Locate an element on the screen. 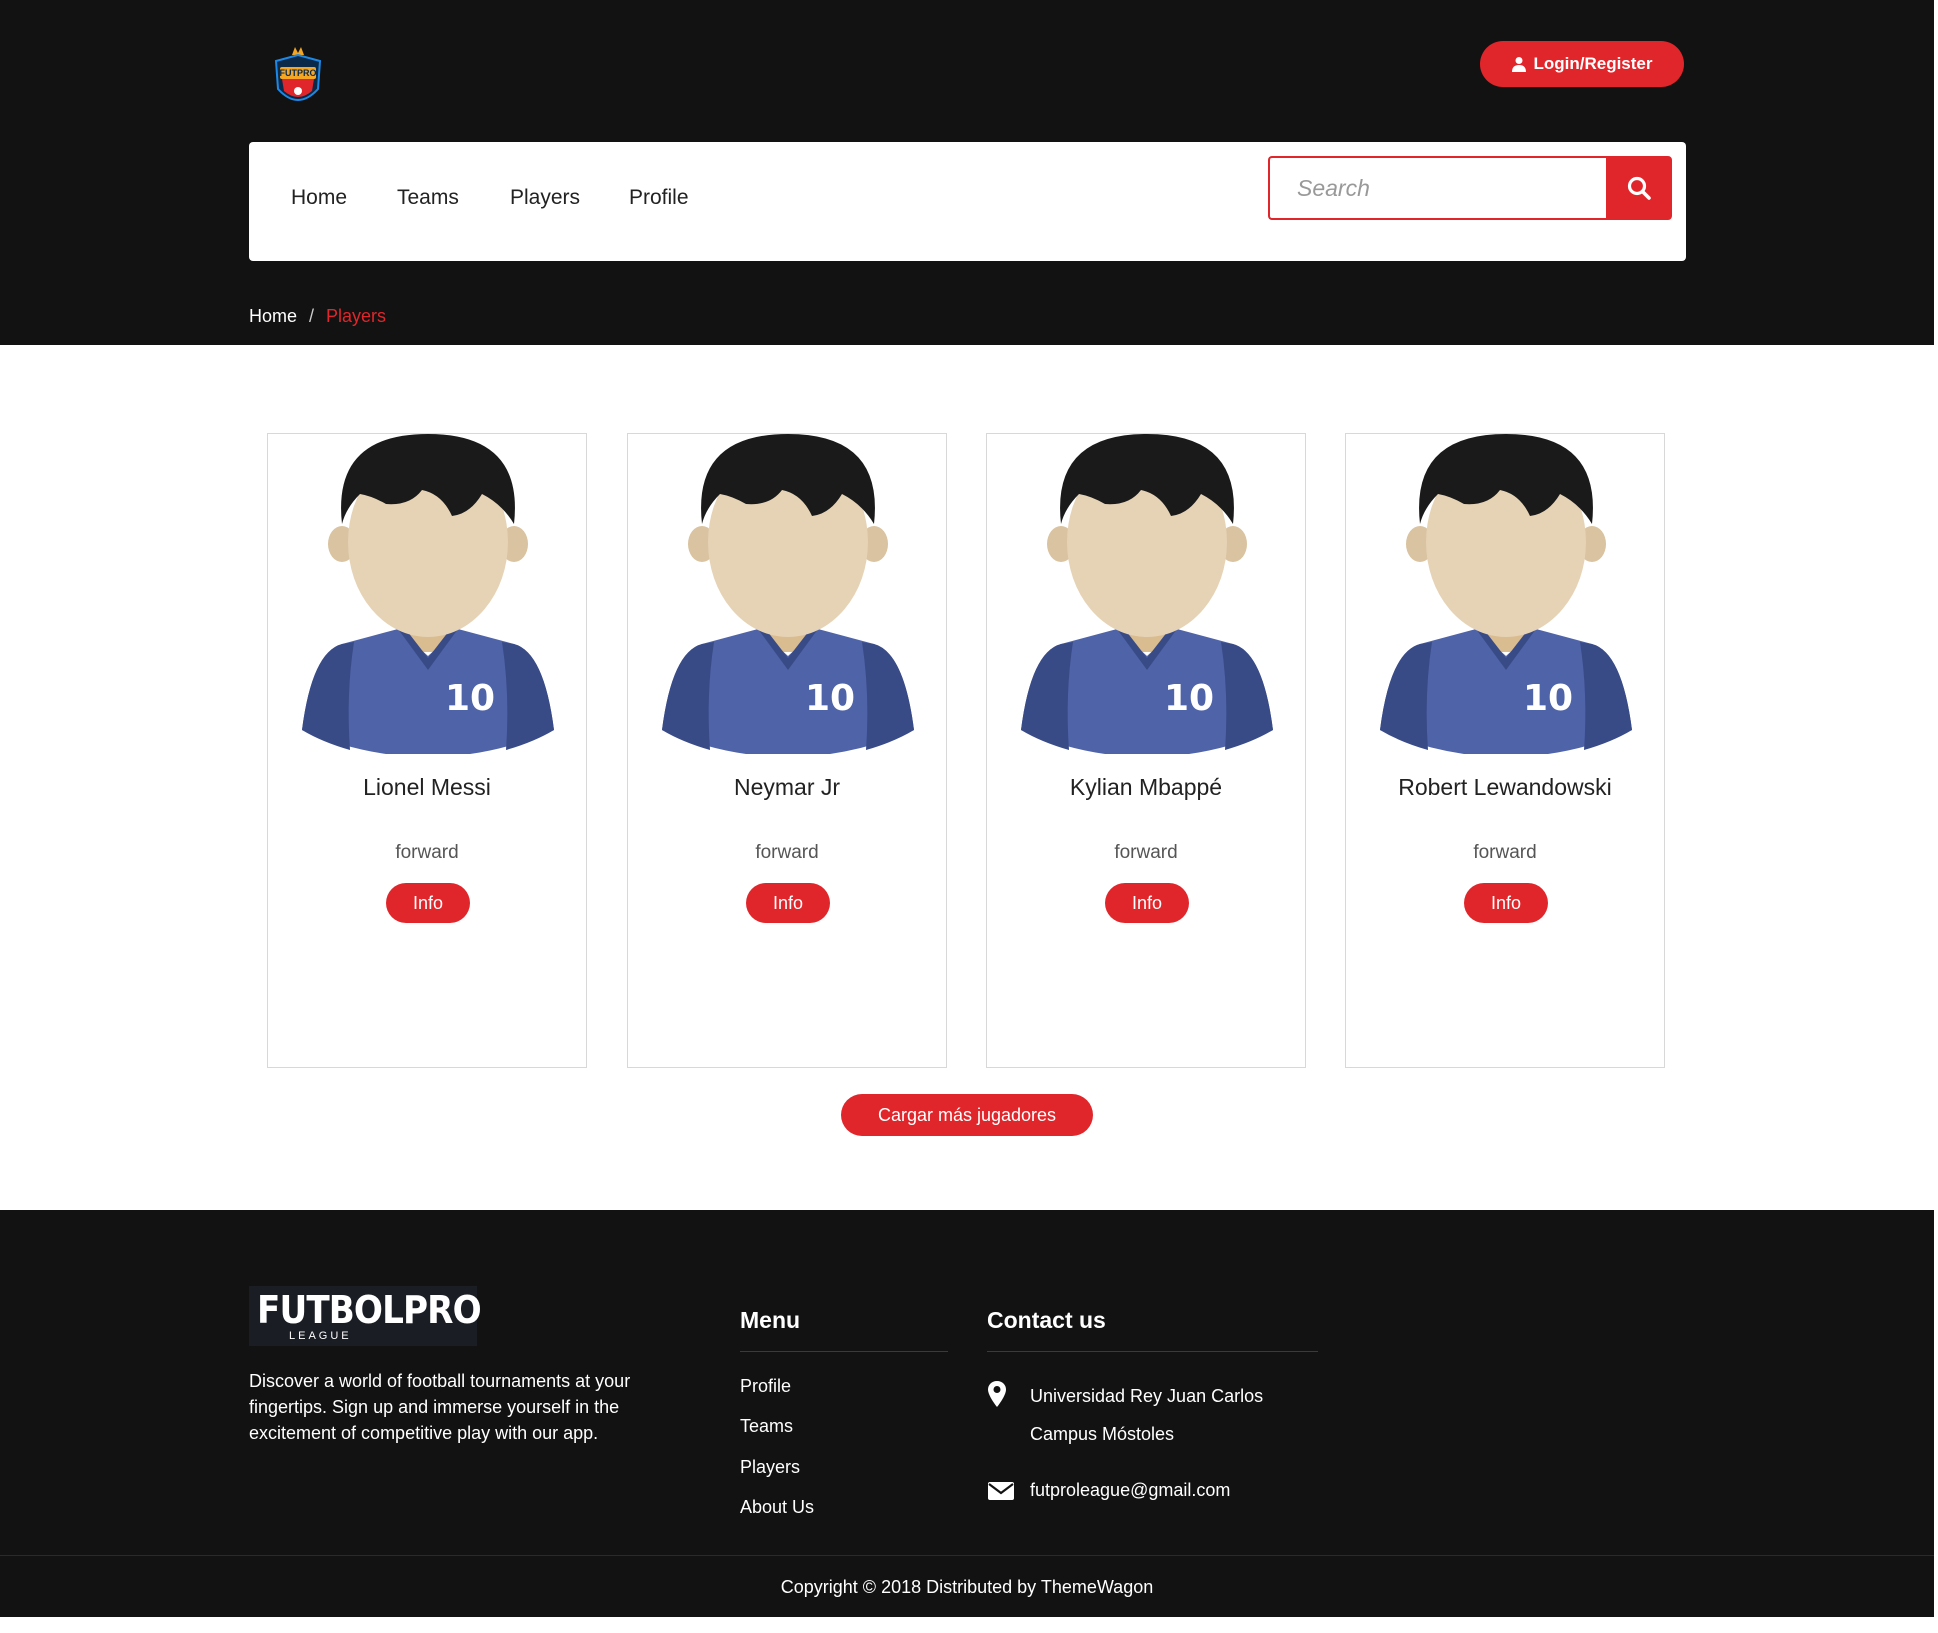 The width and height of the screenshot is (1938, 1633). contact-address-line2: Campus Móstoles is located at coordinates (1102, 1434).